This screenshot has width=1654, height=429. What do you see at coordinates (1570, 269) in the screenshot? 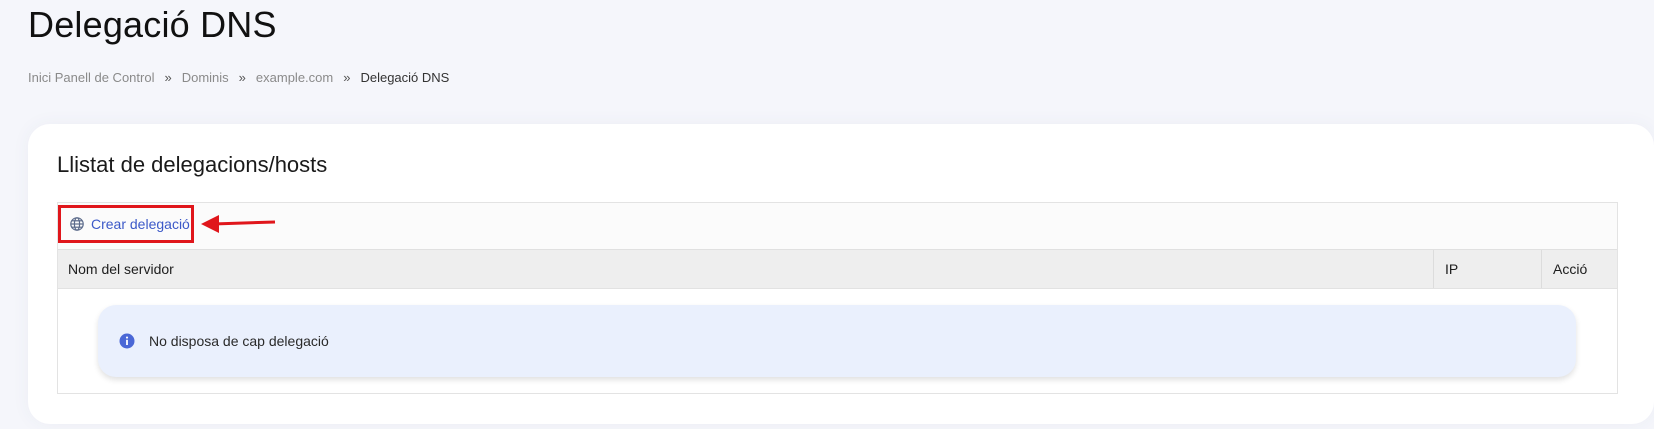
I see `column-header-action: Acció` at bounding box center [1570, 269].